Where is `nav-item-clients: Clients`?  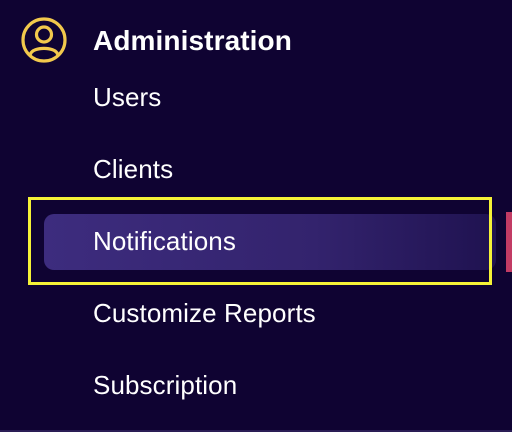
nav-item-clients: Clients is located at coordinates (133, 169).